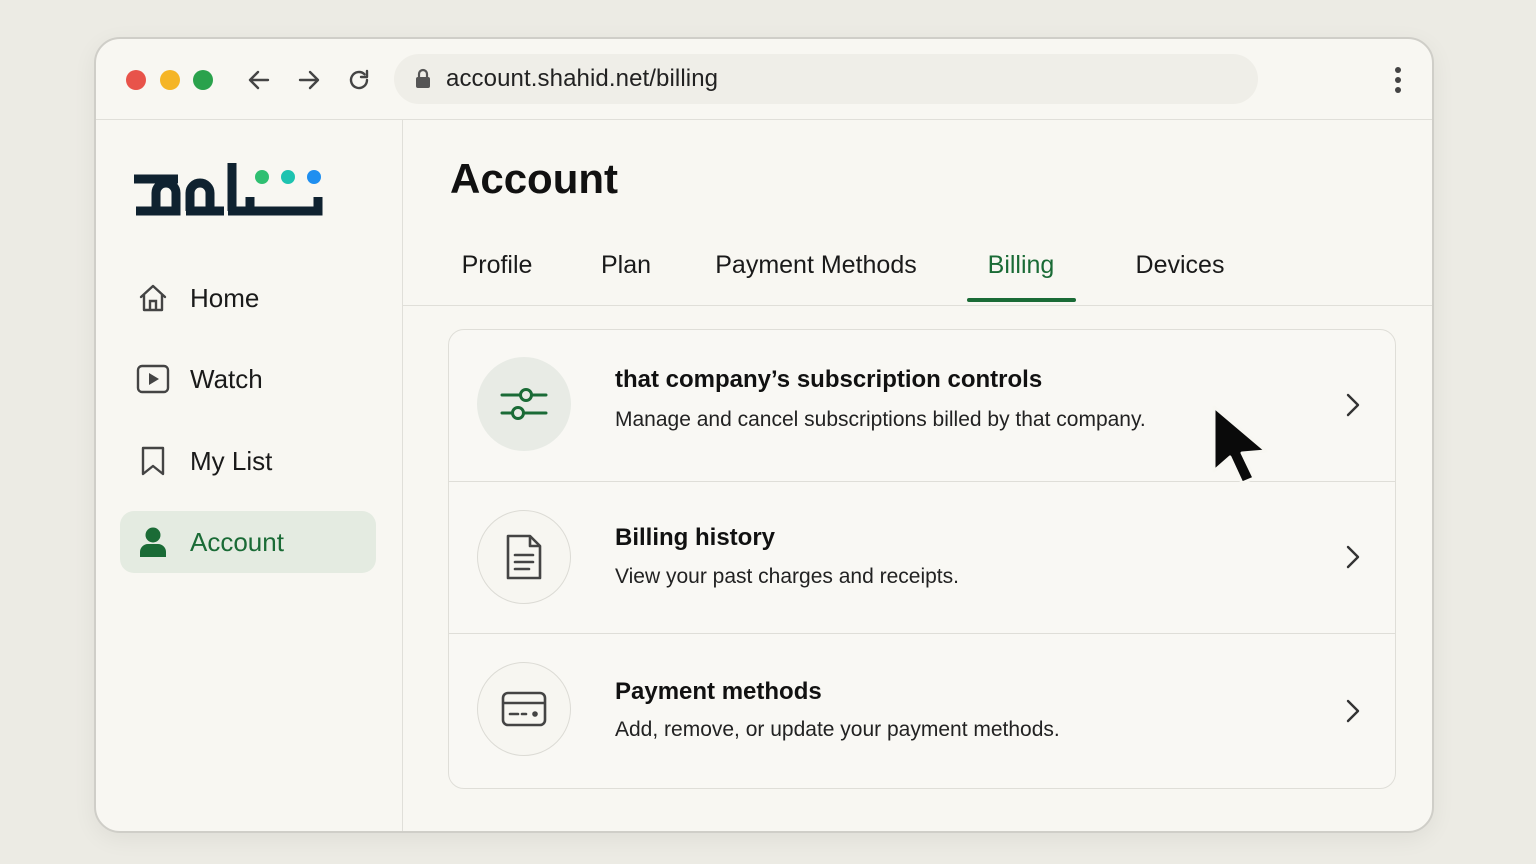 This screenshot has width=1536, height=864. What do you see at coordinates (524, 404) in the screenshot?
I see `sliders-icon` at bounding box center [524, 404].